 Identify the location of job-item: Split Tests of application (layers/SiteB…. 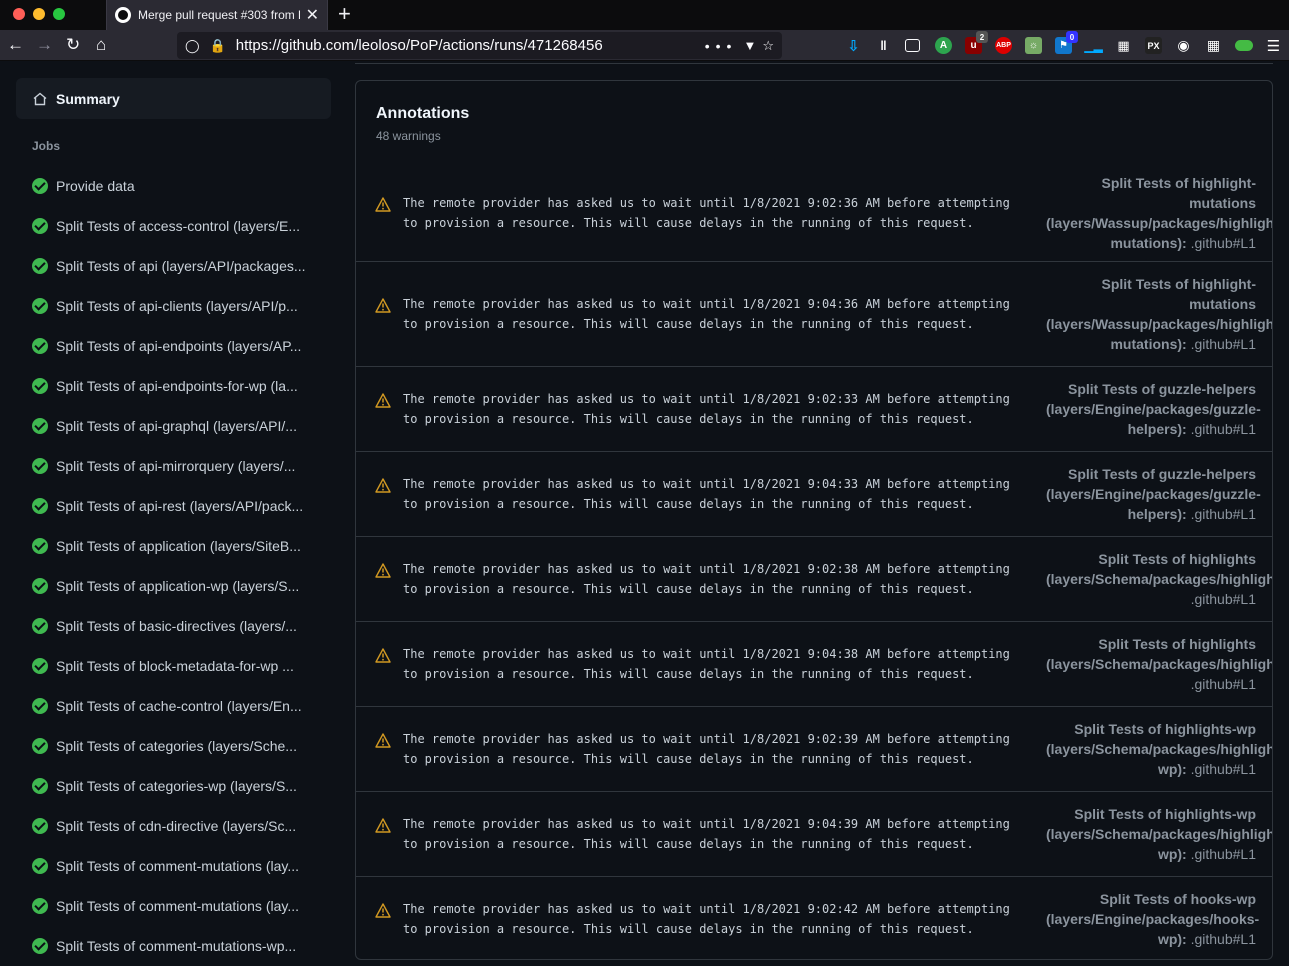
(182, 546).